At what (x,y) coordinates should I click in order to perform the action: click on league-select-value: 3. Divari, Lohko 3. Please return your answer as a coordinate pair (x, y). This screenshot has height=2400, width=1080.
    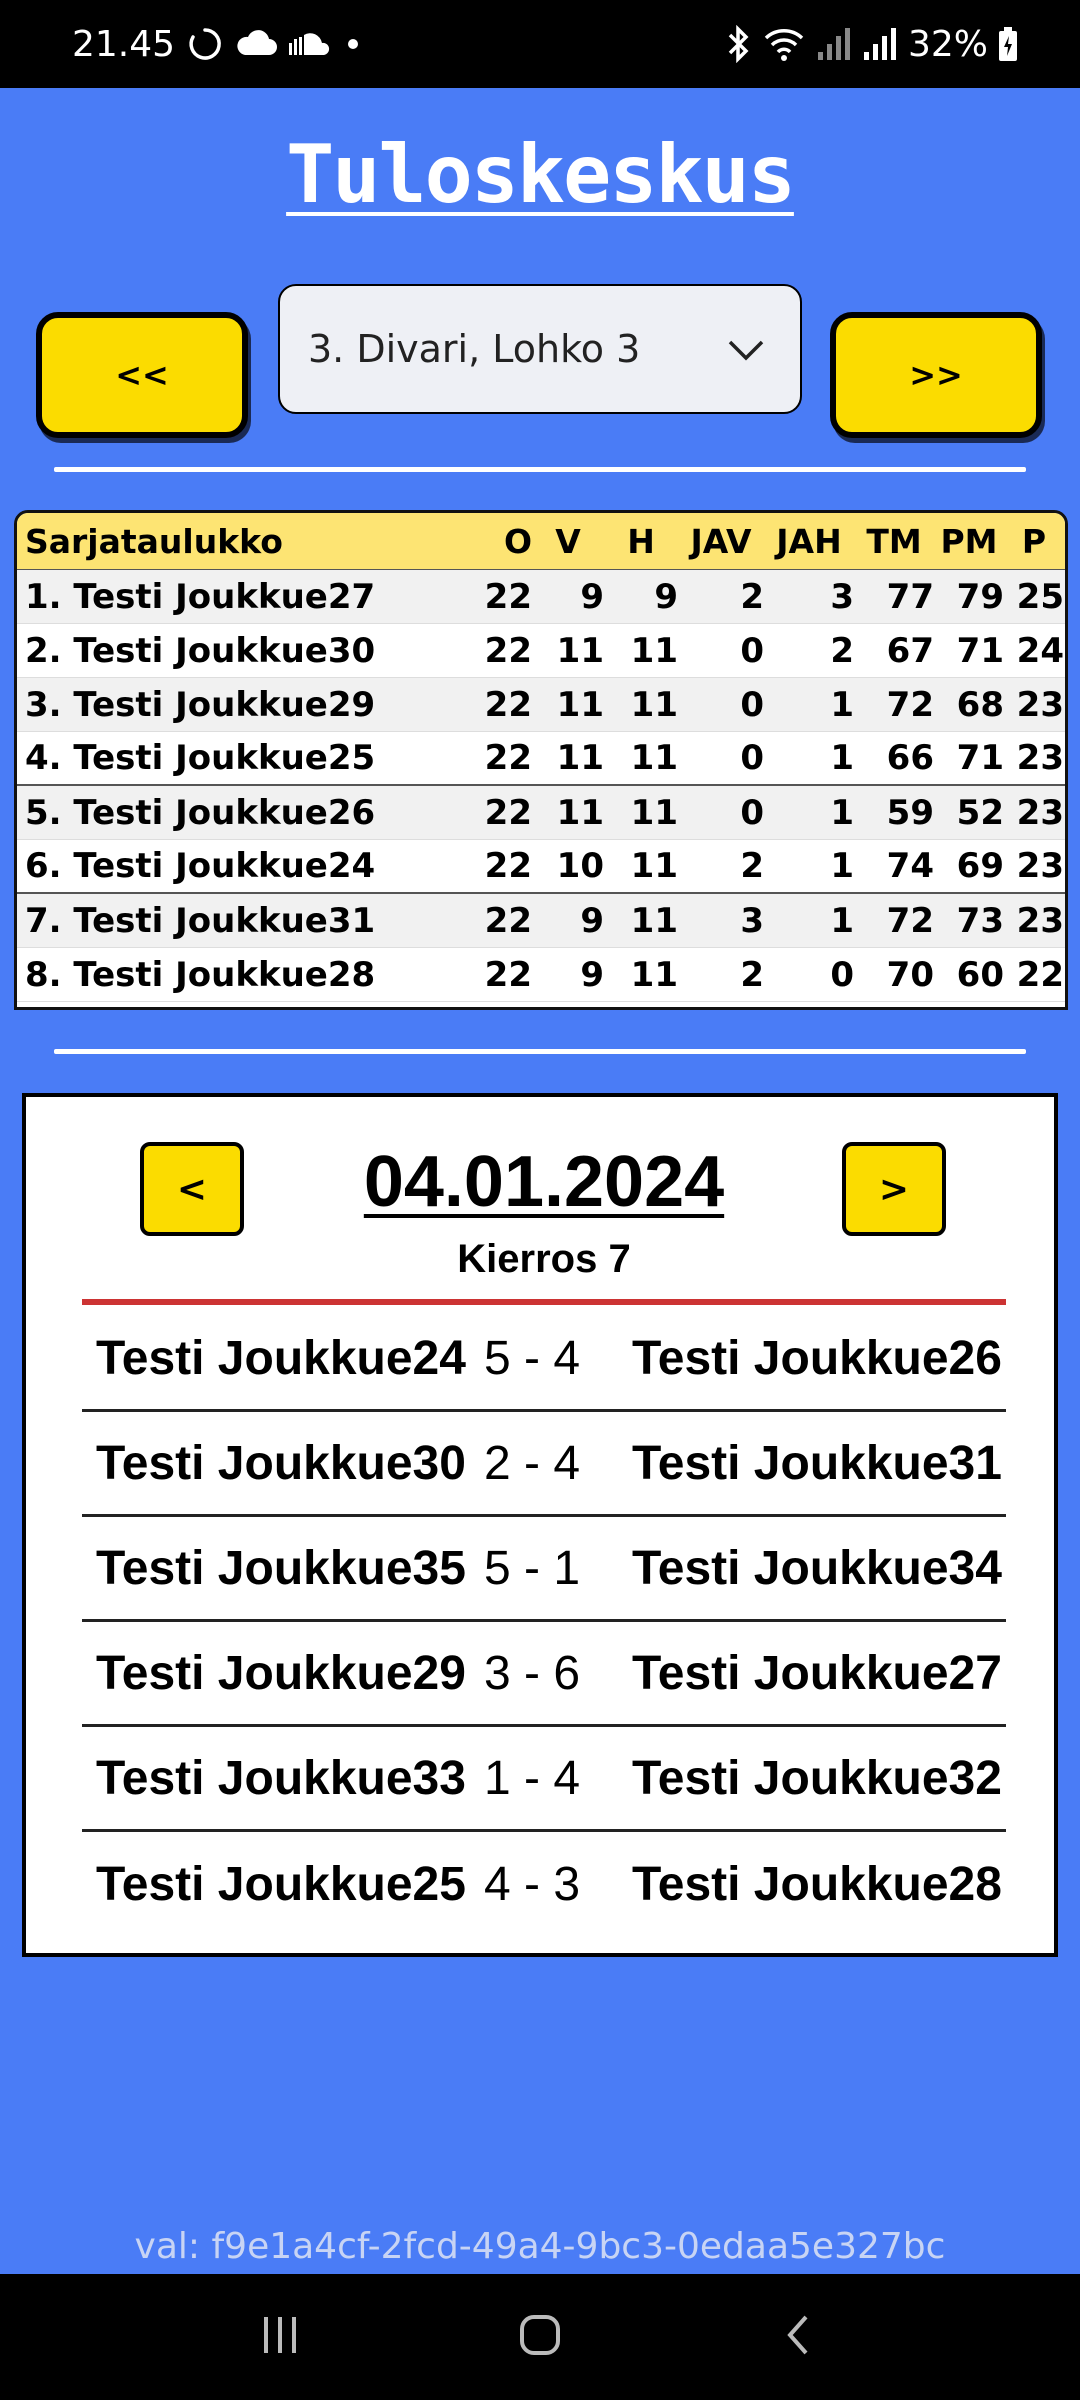
    Looking at the image, I should click on (474, 349).